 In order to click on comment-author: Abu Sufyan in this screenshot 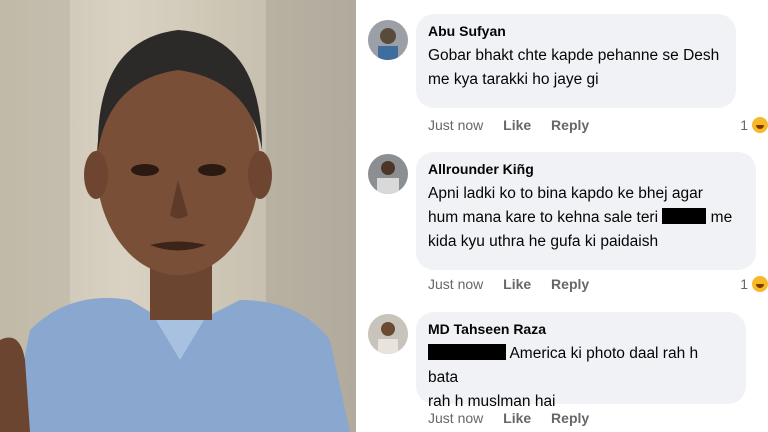, I will do `click(575, 31)`.